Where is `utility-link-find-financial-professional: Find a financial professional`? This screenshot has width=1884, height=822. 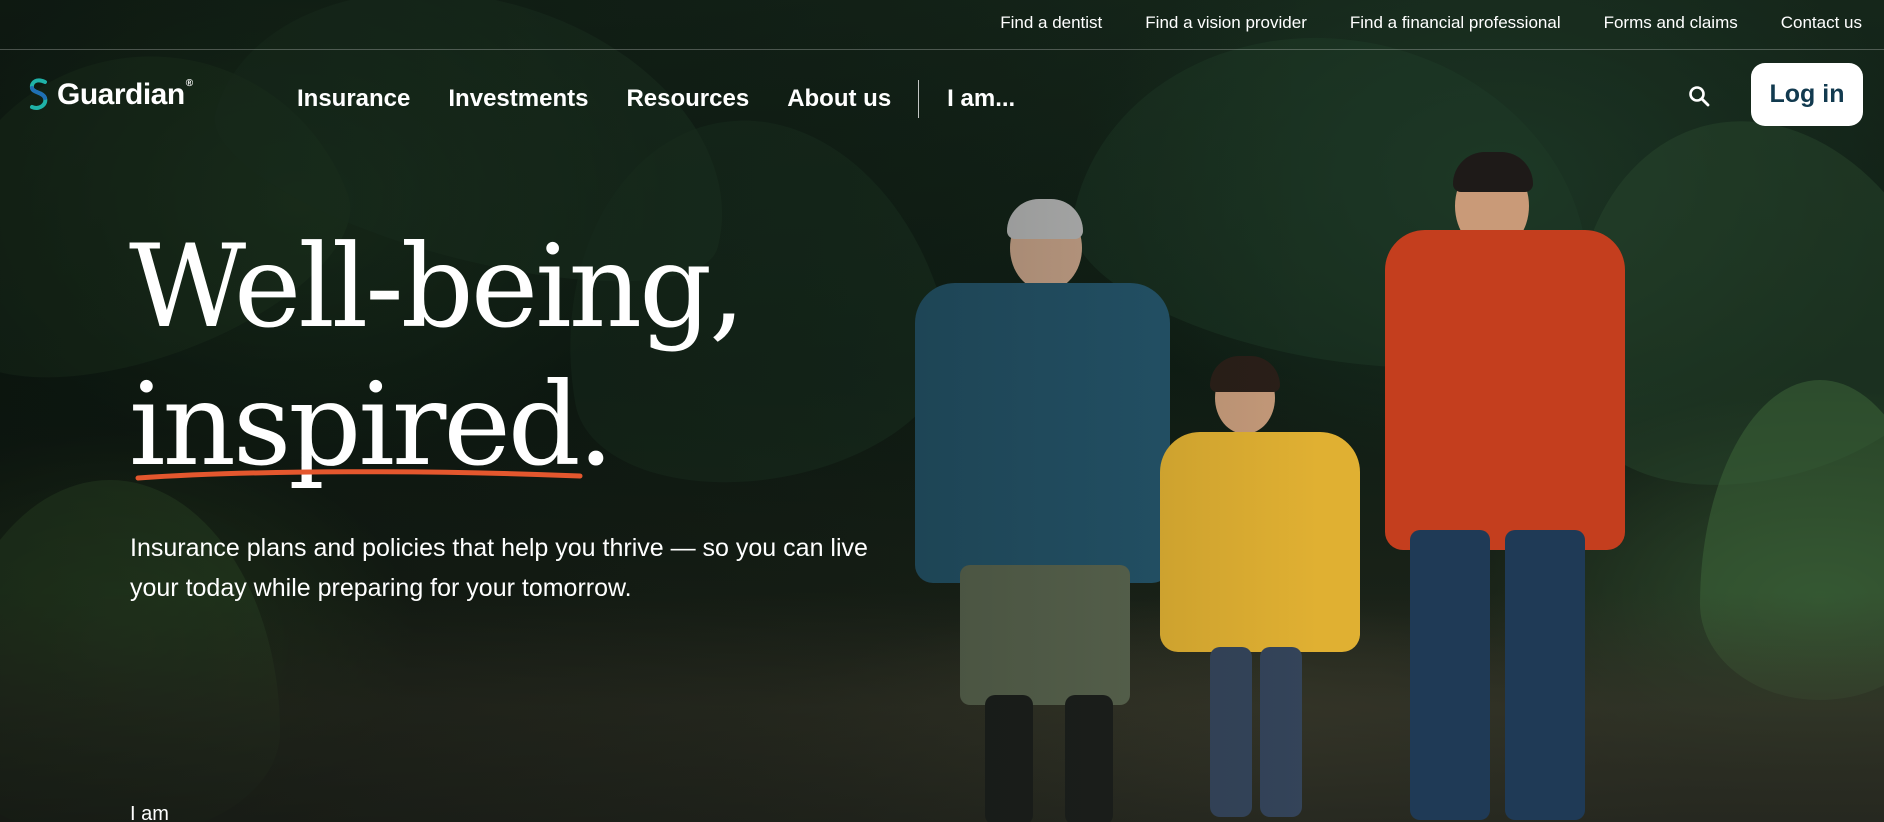
utility-link-find-financial-professional: Find a financial professional is located at coordinates (1455, 23).